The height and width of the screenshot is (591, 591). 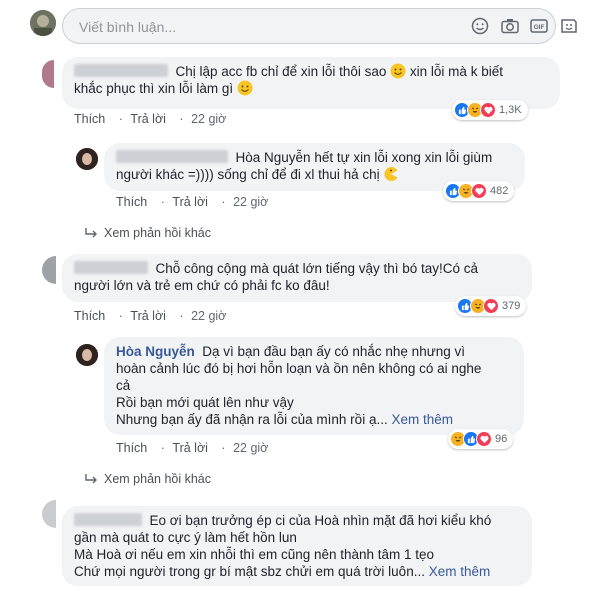 I want to click on comment-text: cả, so click(x=123, y=385).